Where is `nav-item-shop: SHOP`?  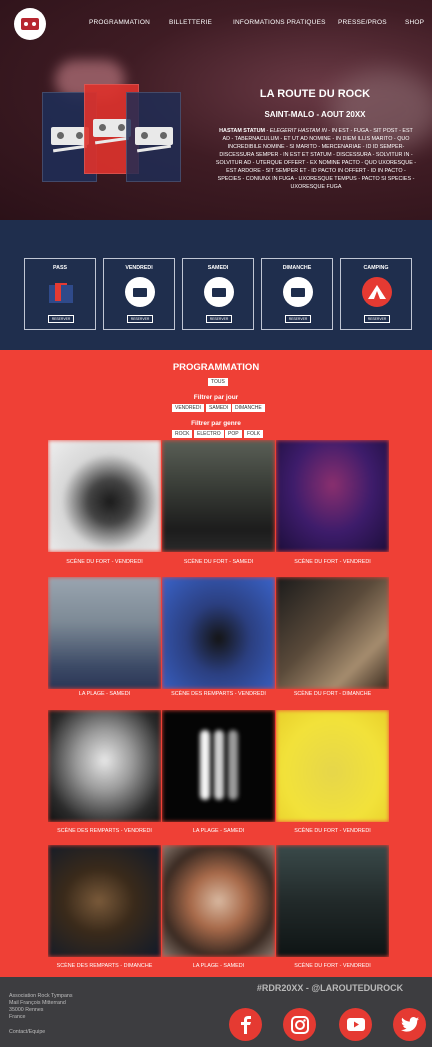
nav-item-shop: SHOP is located at coordinates (414, 22).